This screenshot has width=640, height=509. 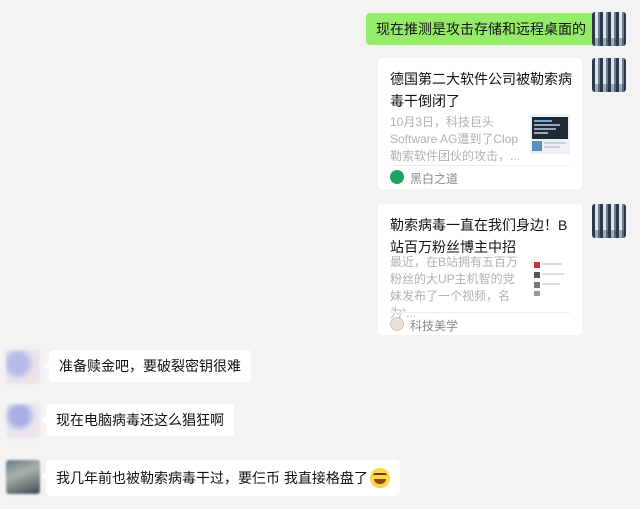 What do you see at coordinates (550, 278) in the screenshot?
I see `video-thumbnail-icon` at bounding box center [550, 278].